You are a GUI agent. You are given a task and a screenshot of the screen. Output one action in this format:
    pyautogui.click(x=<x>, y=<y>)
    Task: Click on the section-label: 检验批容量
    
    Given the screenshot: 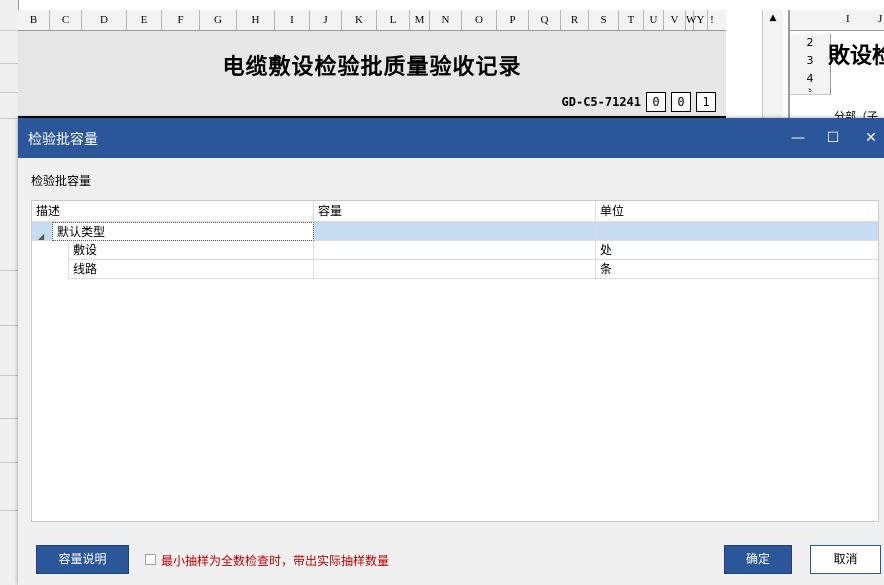 What is the action you would take?
    pyautogui.click(x=61, y=181)
    